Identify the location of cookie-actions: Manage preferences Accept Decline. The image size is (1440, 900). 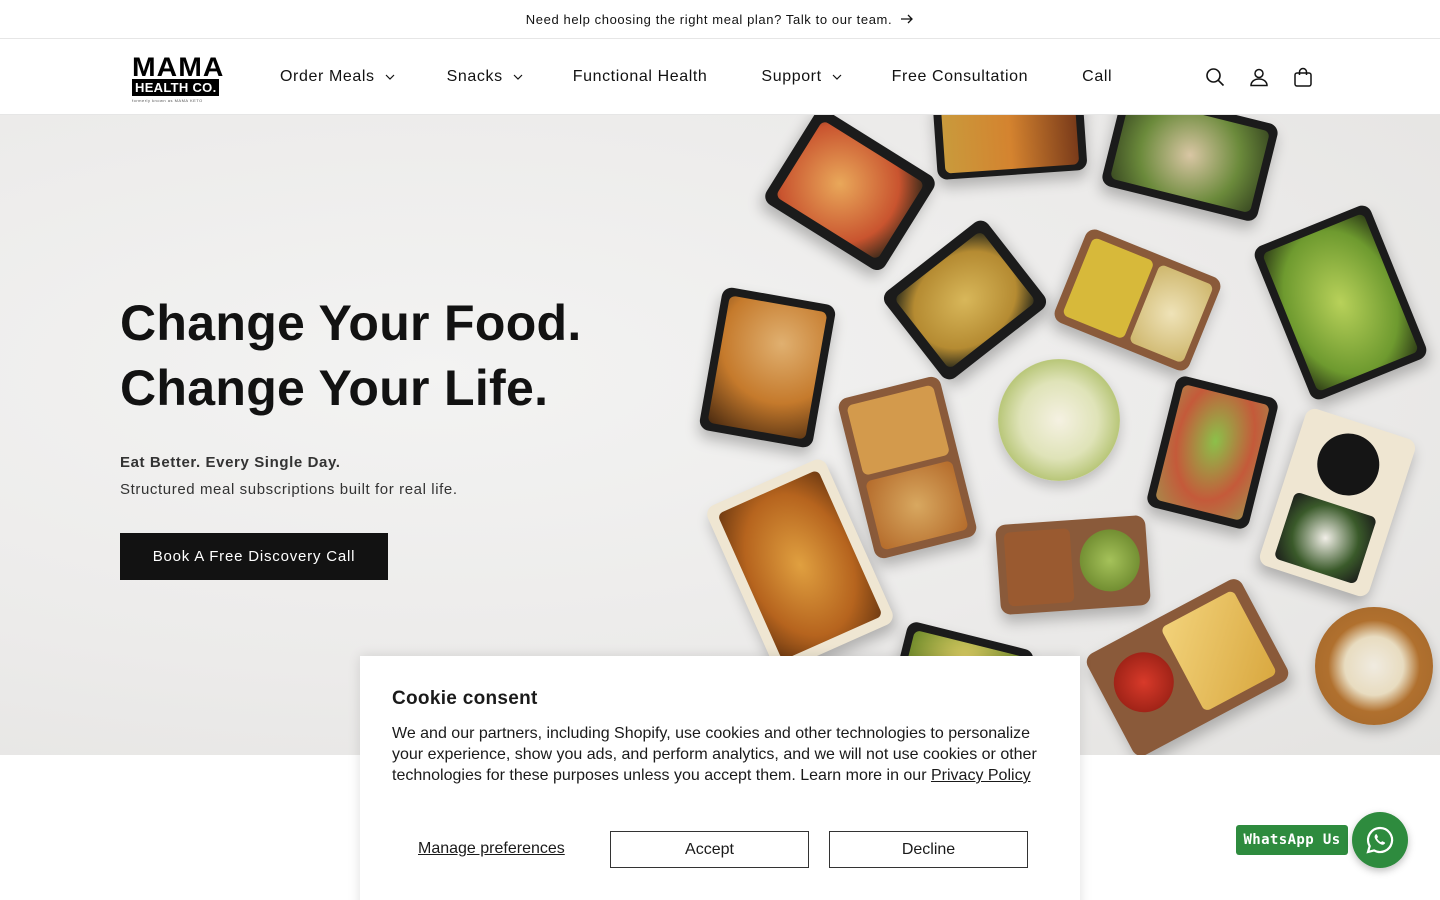
(720, 849).